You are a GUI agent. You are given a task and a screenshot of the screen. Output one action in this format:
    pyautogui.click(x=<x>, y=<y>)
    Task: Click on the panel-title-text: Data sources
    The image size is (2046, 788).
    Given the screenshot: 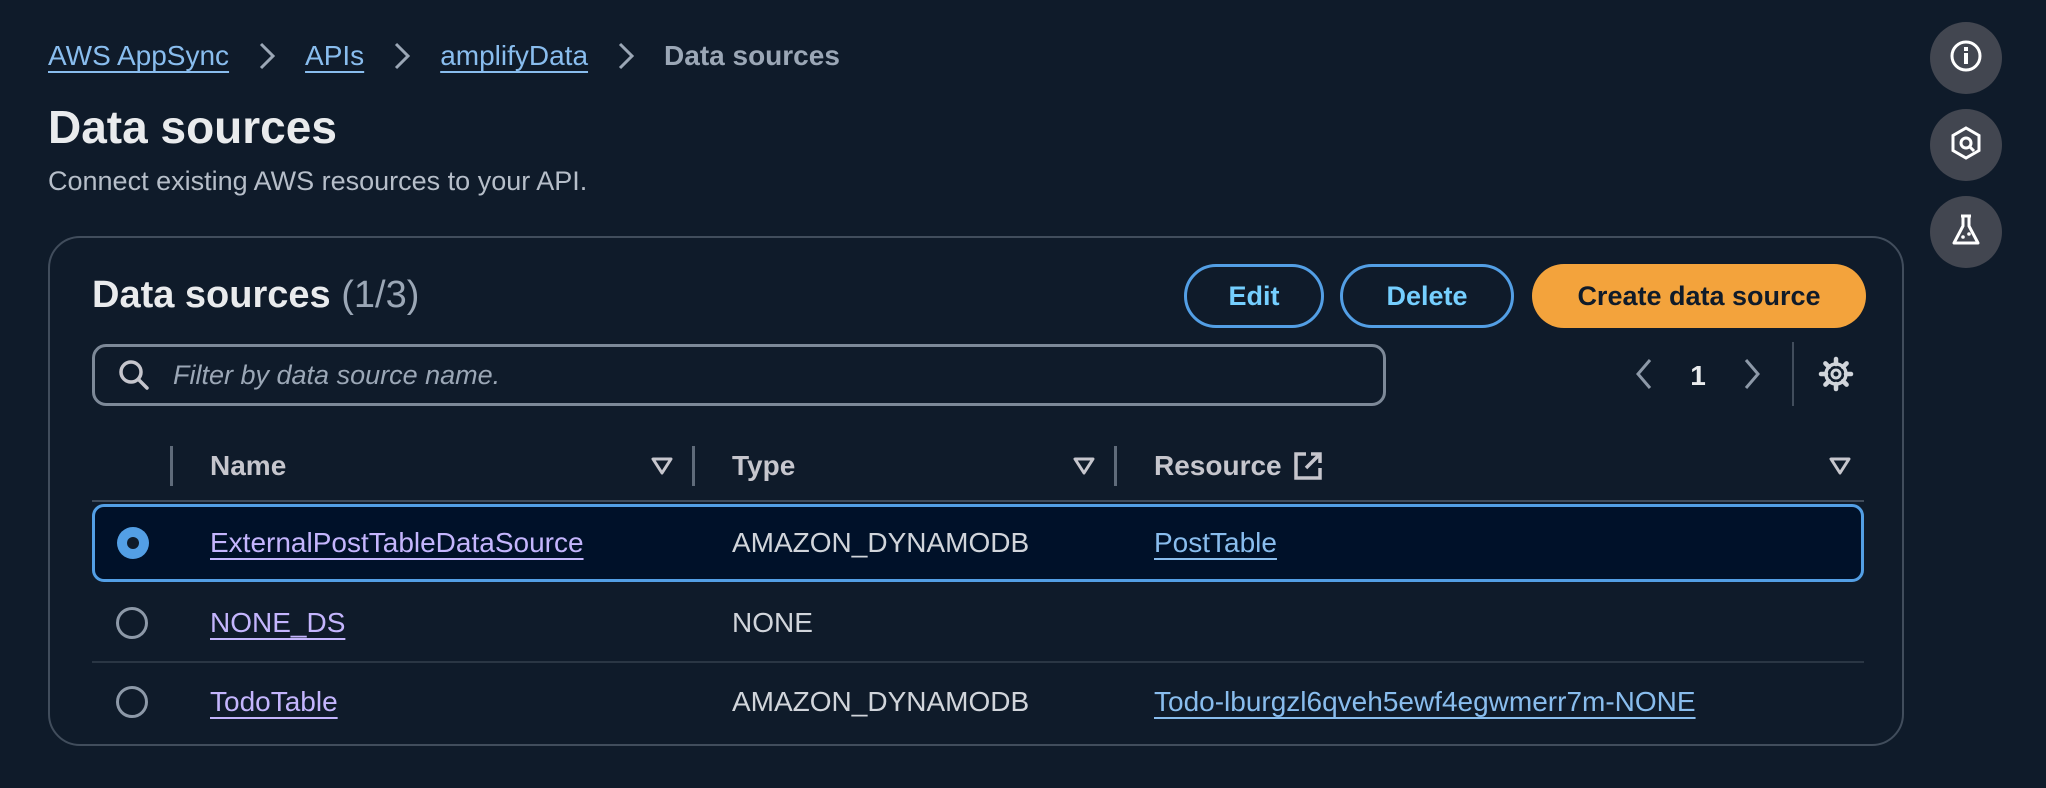 What is the action you would take?
    pyautogui.click(x=211, y=295)
    